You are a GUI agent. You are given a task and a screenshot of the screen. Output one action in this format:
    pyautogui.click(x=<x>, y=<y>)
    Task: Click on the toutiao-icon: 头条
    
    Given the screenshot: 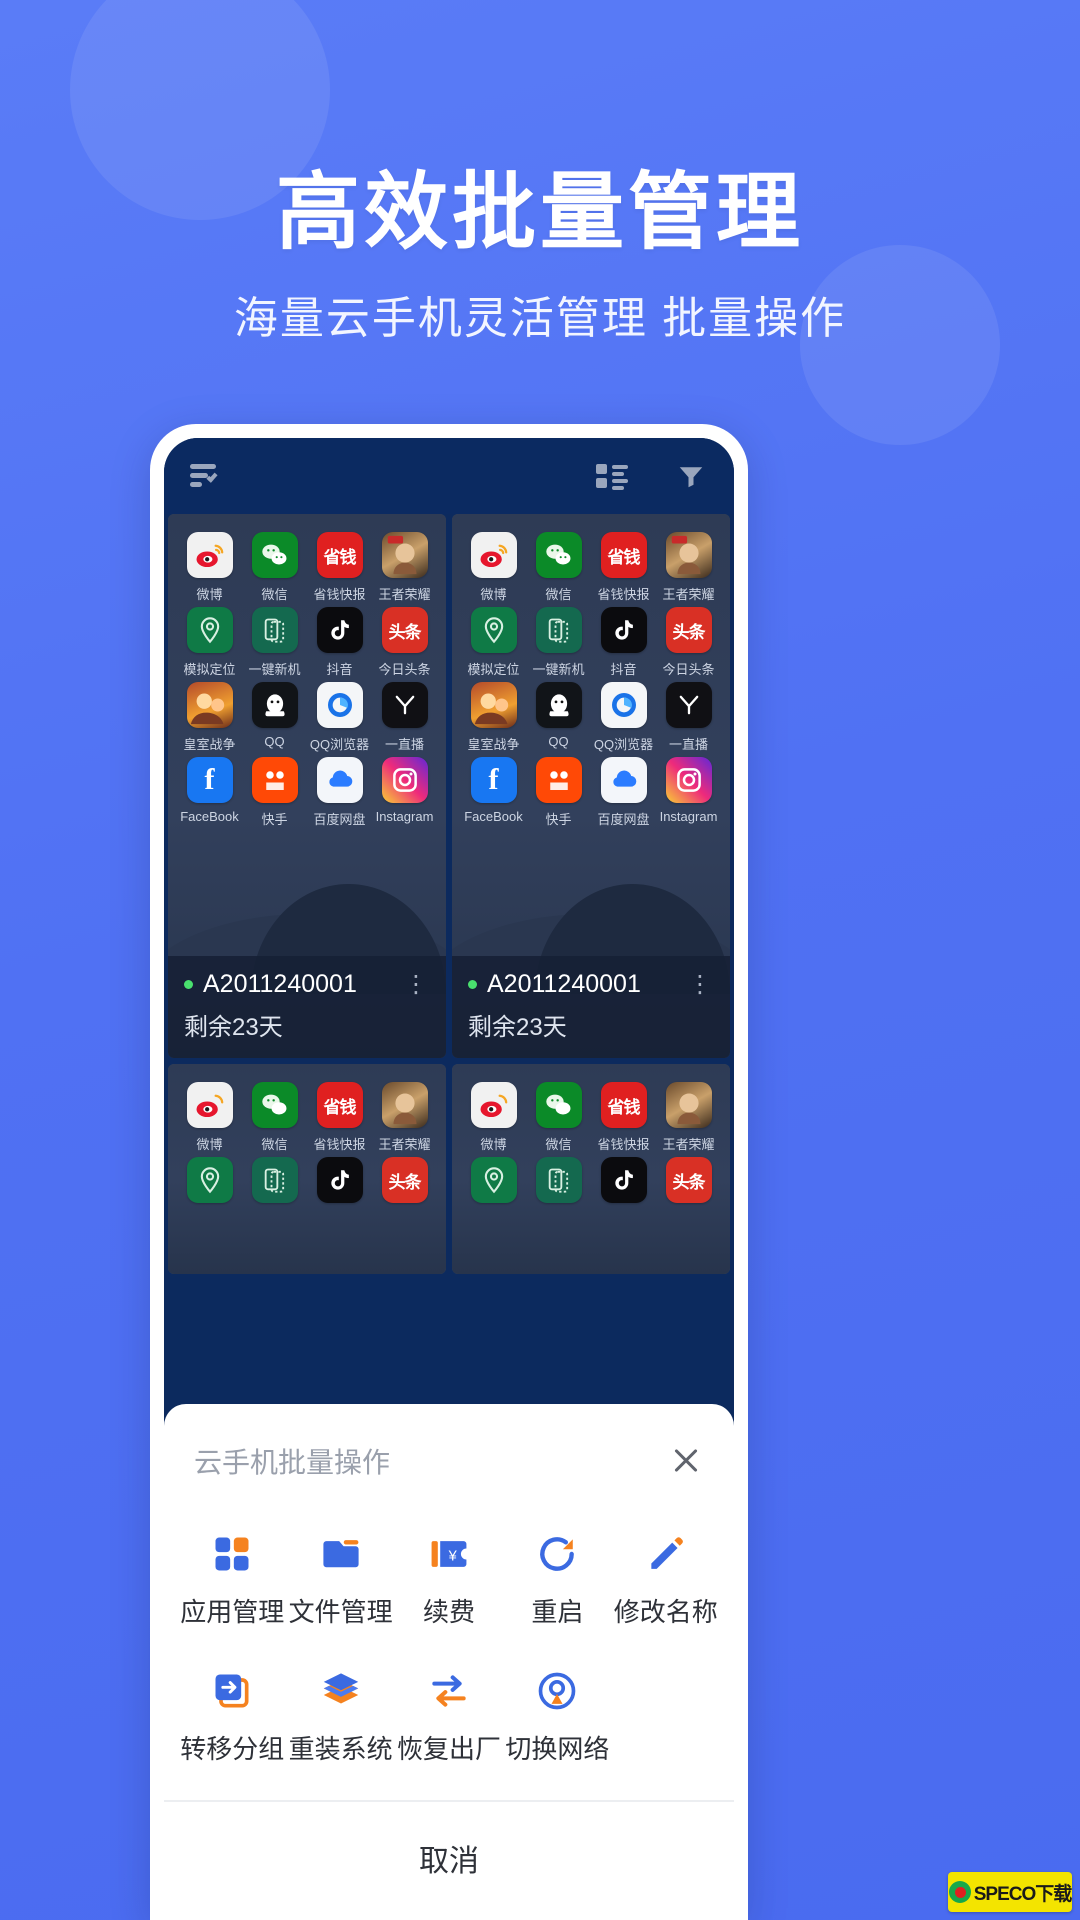 What is the action you would take?
    pyautogui.click(x=404, y=1180)
    